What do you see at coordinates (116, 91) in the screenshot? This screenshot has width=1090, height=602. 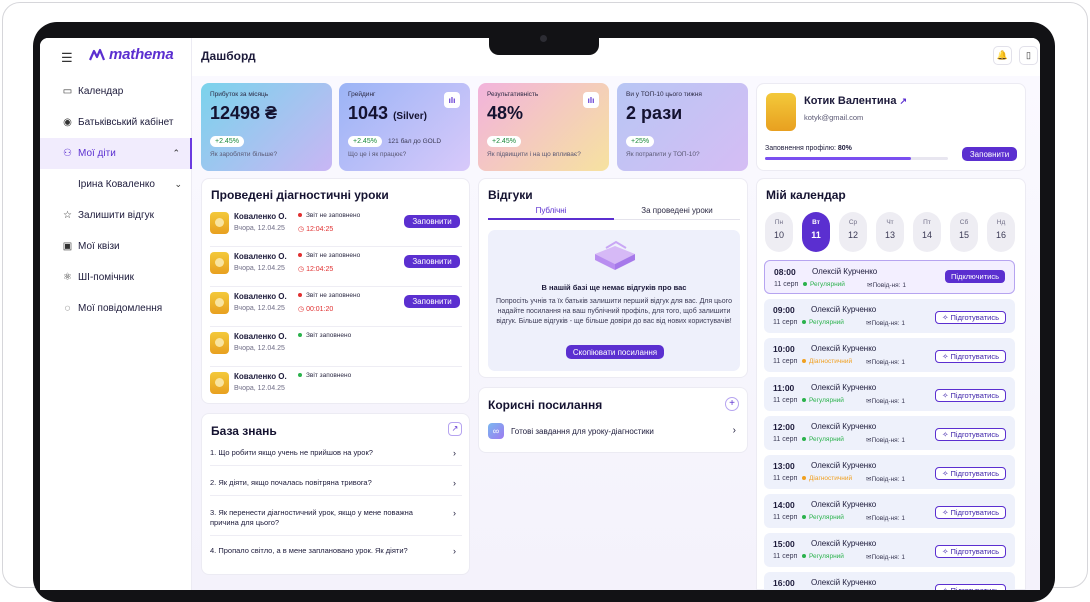 I see `sidebar-item-0: ▭ Календар` at bounding box center [116, 91].